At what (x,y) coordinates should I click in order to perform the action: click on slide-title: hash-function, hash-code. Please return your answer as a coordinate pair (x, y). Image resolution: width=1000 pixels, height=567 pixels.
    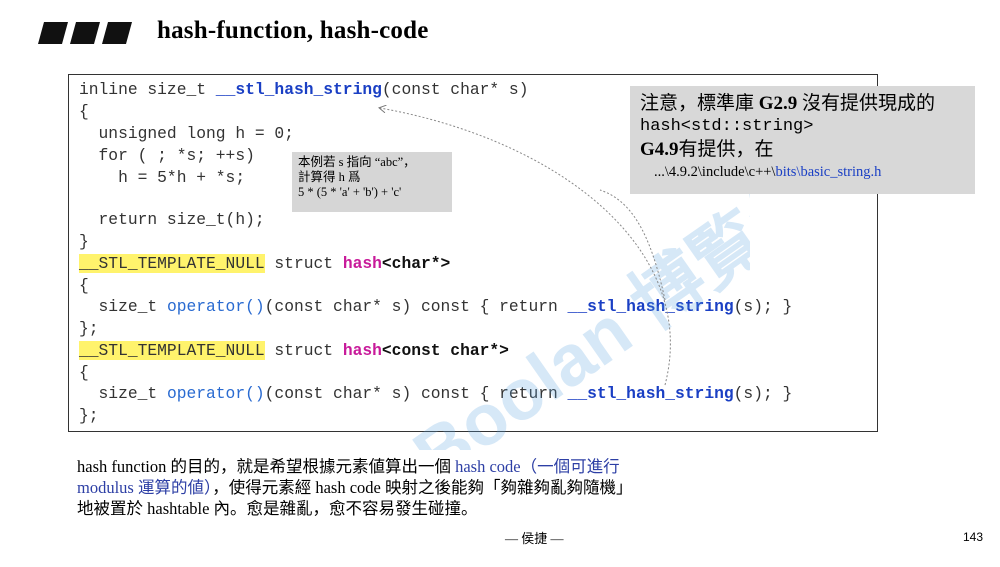
    Looking at the image, I should click on (293, 30).